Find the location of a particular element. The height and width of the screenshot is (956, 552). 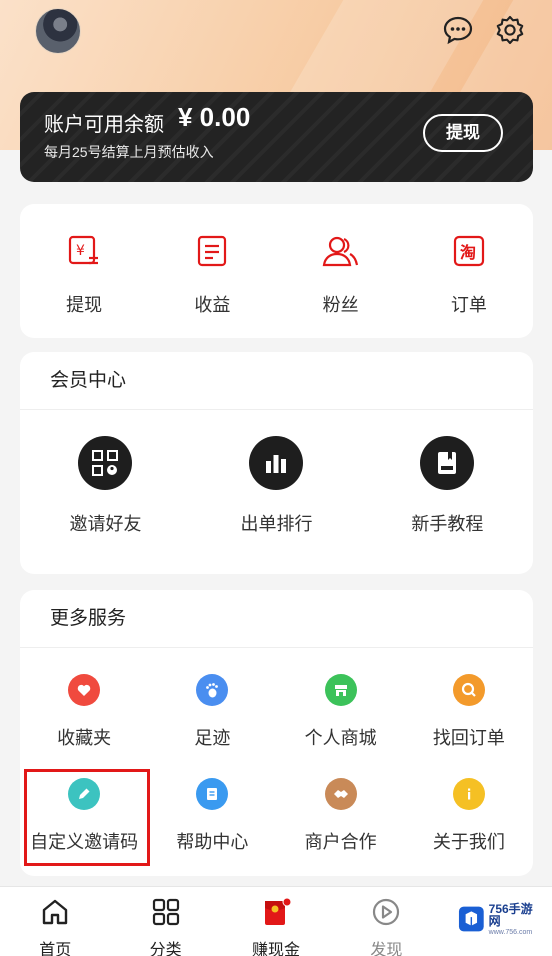

tab-label: 分类 is located at coordinates (165, 949).